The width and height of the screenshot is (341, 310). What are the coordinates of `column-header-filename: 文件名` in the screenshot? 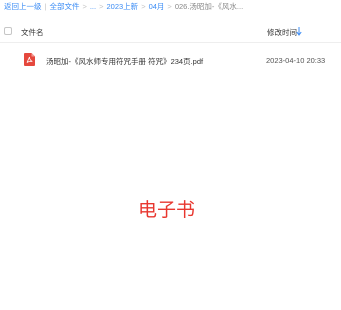 It's located at (32, 32).